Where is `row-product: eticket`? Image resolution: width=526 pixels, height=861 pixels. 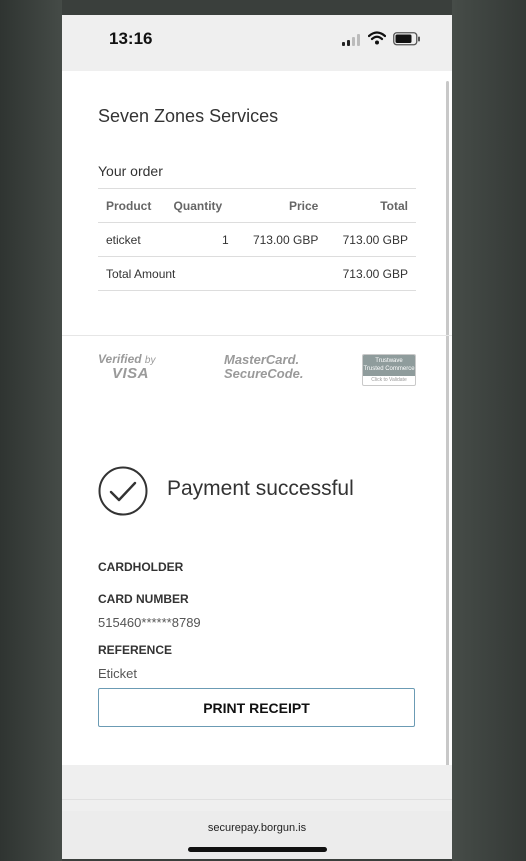 row-product: eticket is located at coordinates (132, 239).